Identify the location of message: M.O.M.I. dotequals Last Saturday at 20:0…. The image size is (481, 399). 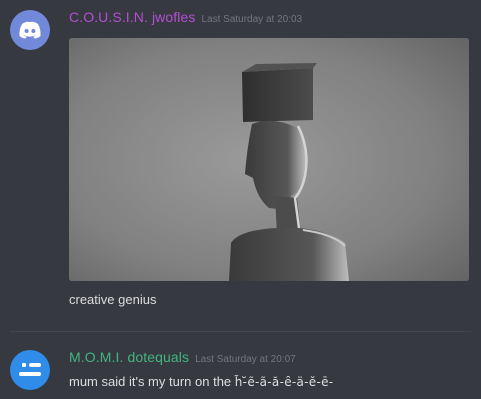
(240, 369).